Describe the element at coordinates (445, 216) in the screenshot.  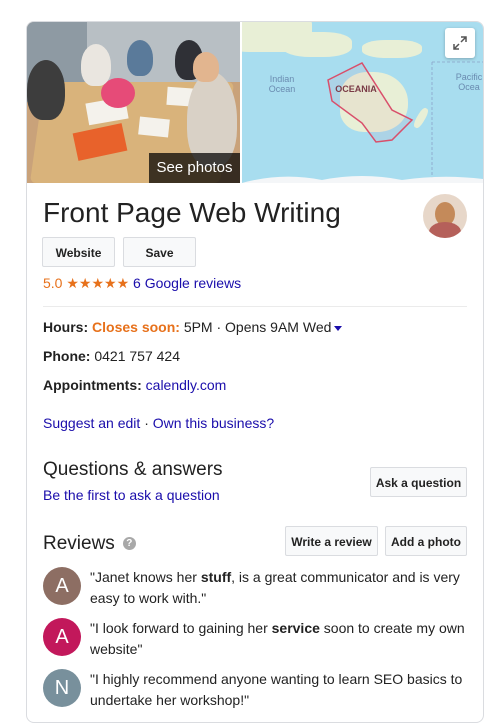
I see `business-avatar` at that location.